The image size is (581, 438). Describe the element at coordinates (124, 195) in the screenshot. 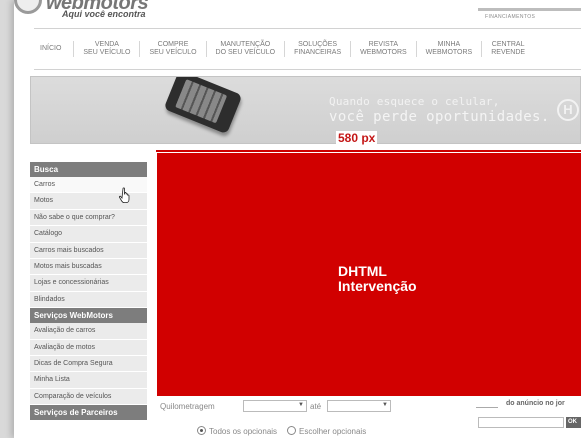

I see `hand-cursor-icon` at that location.